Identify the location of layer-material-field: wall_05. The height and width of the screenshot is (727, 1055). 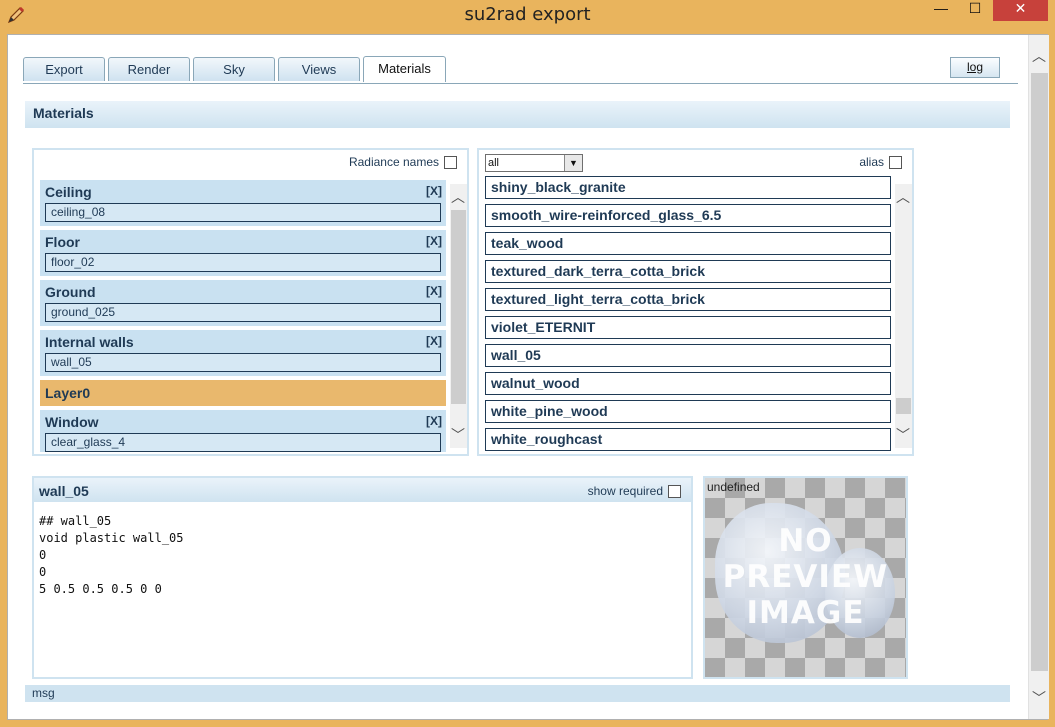
(243, 362).